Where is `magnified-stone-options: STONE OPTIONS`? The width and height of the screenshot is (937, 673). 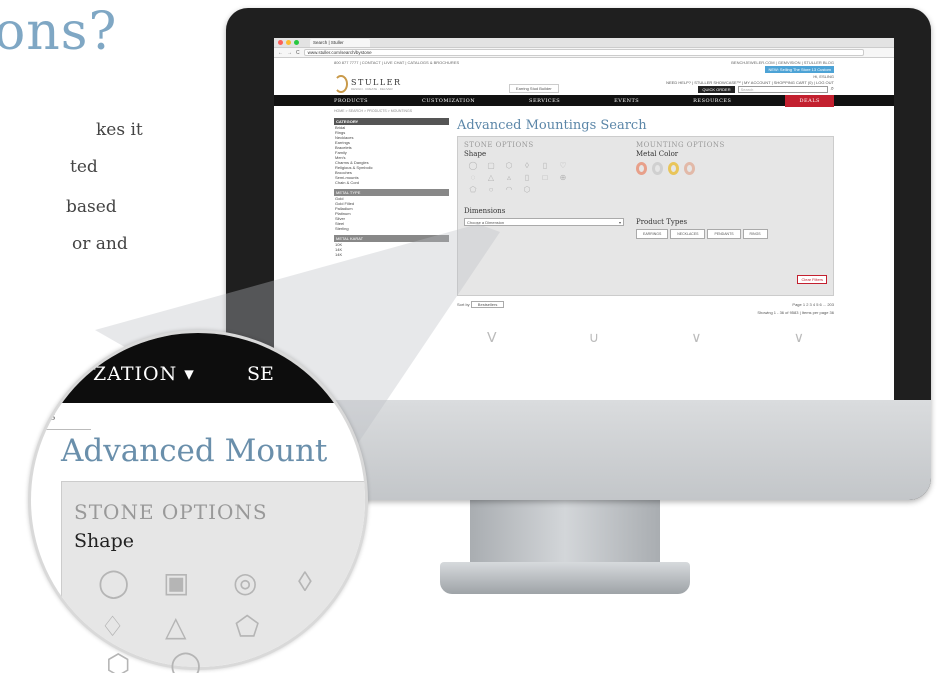
magnified-stone-options: STONE OPTIONS is located at coordinates (171, 512).